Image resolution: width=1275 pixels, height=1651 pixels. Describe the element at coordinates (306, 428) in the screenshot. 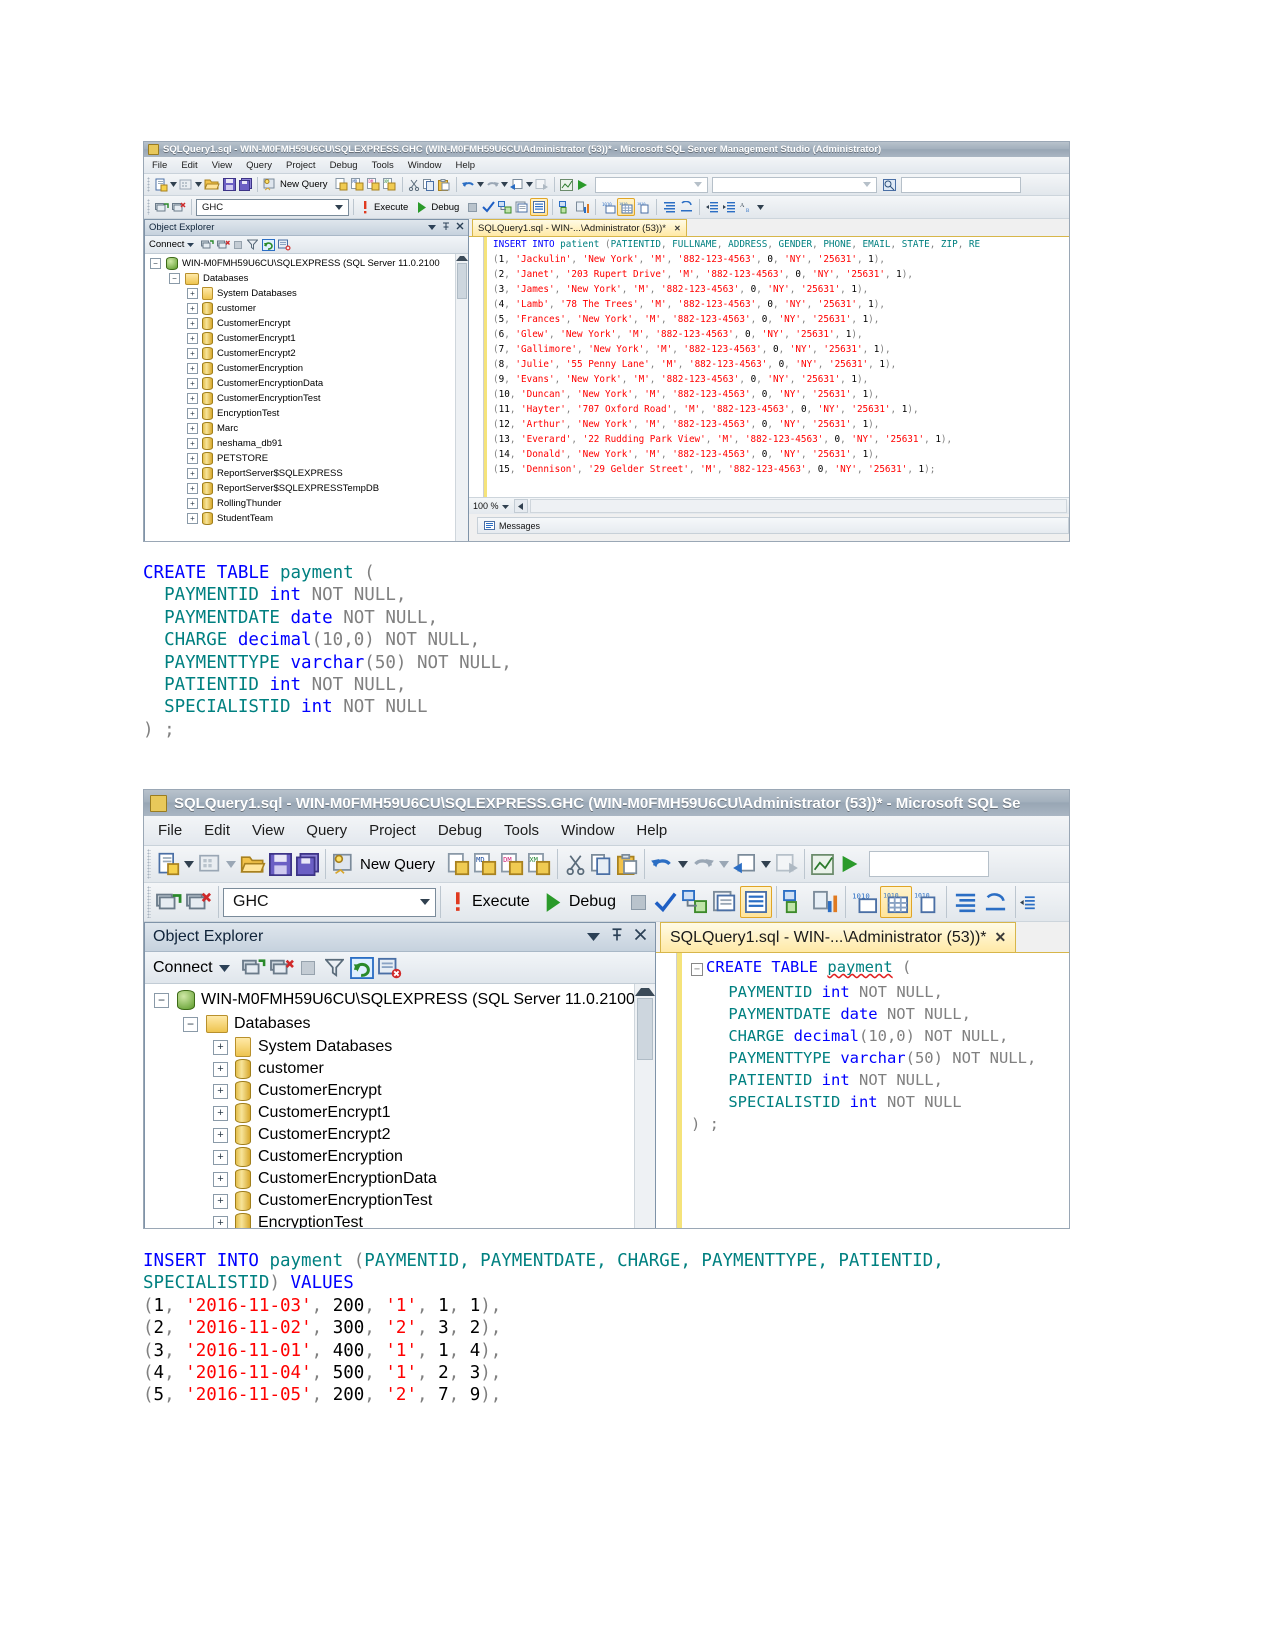

I see `tree-node-database: + Marc` at that location.